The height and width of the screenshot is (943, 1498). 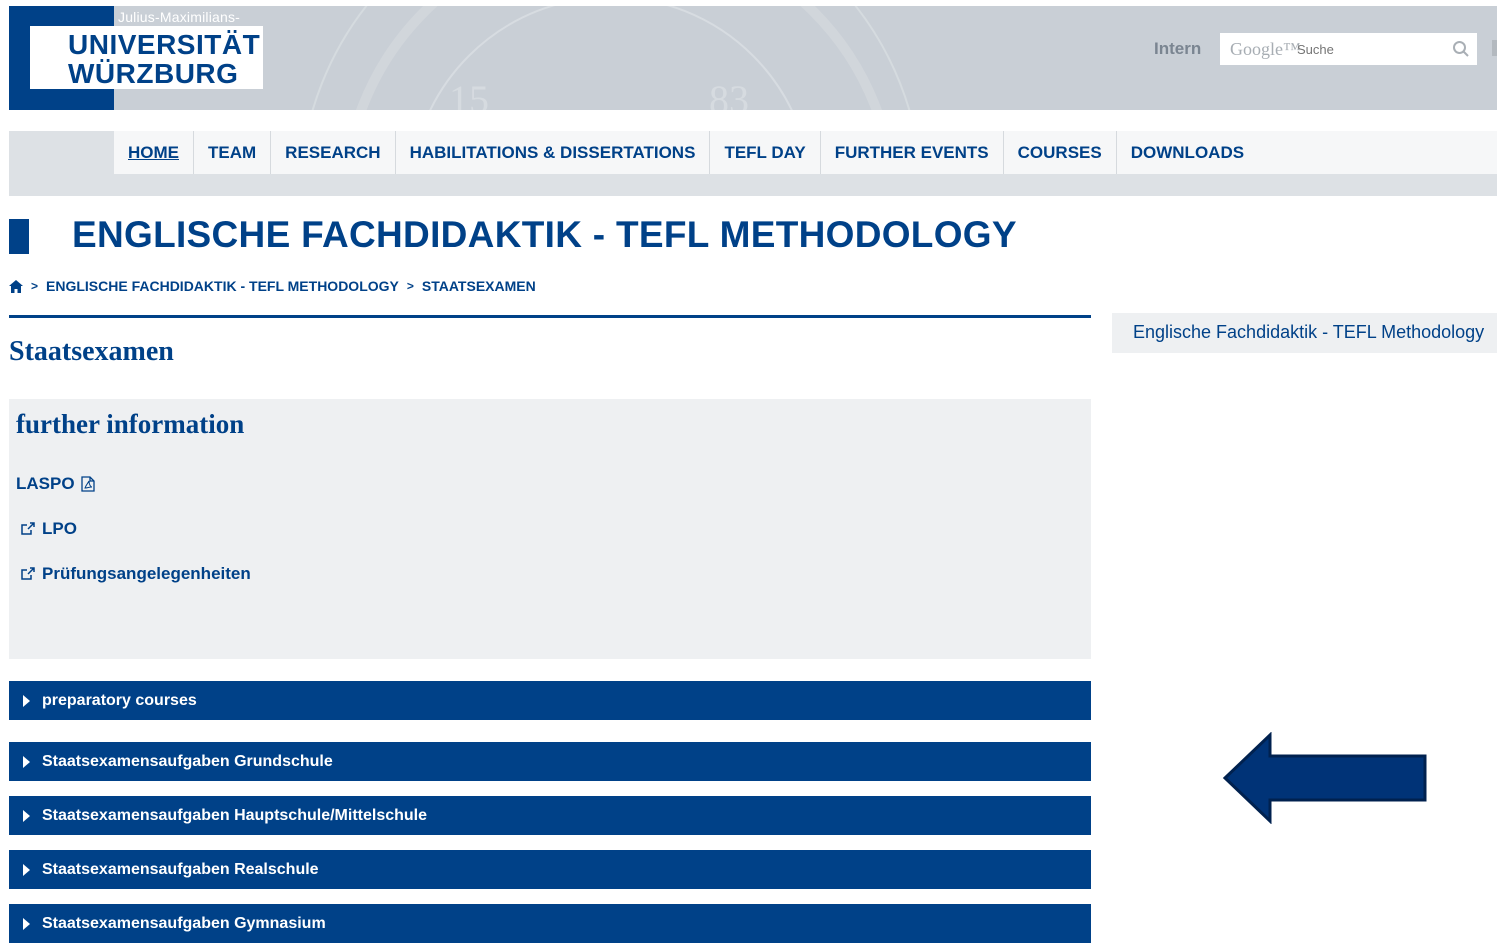 I want to click on search-icon, so click(x=1461, y=49).